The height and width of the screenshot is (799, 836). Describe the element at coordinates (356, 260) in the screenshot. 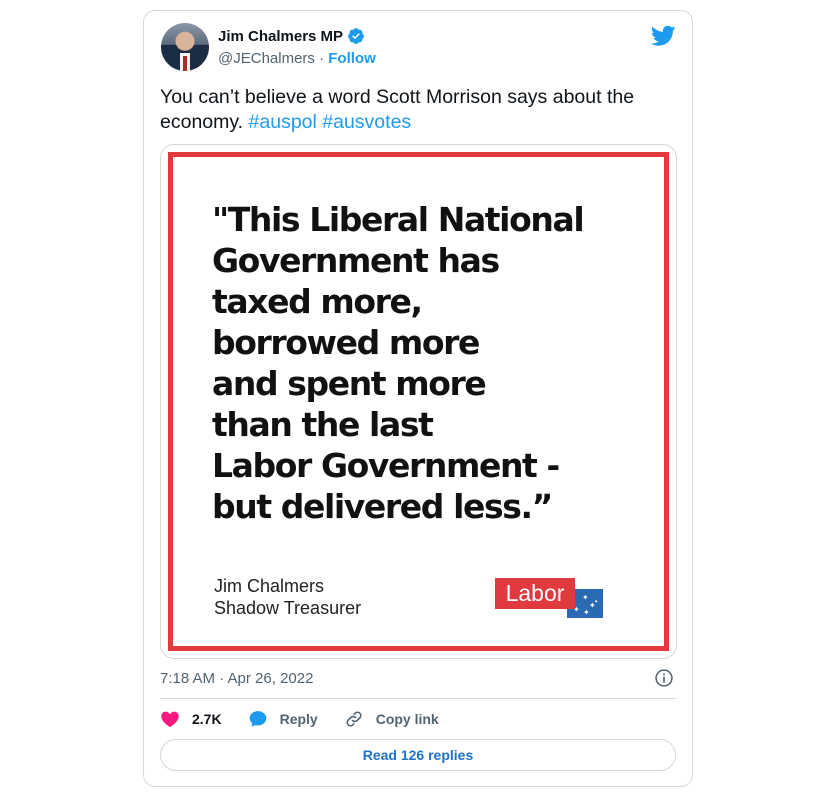

I see `quote-line: Government has` at that location.